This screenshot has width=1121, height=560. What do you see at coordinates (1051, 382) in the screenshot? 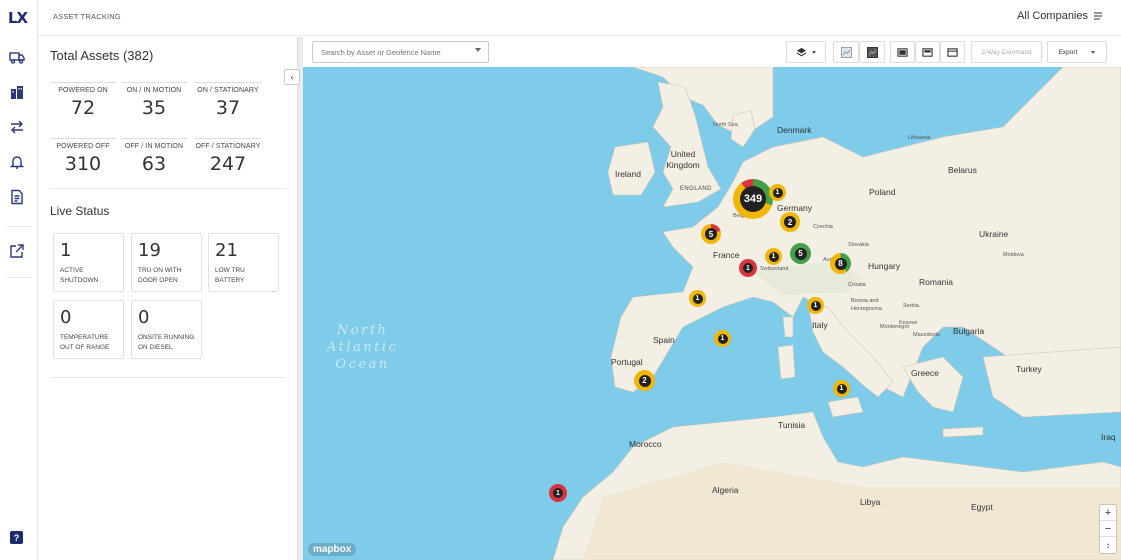
I see `land-turkey` at bounding box center [1051, 382].